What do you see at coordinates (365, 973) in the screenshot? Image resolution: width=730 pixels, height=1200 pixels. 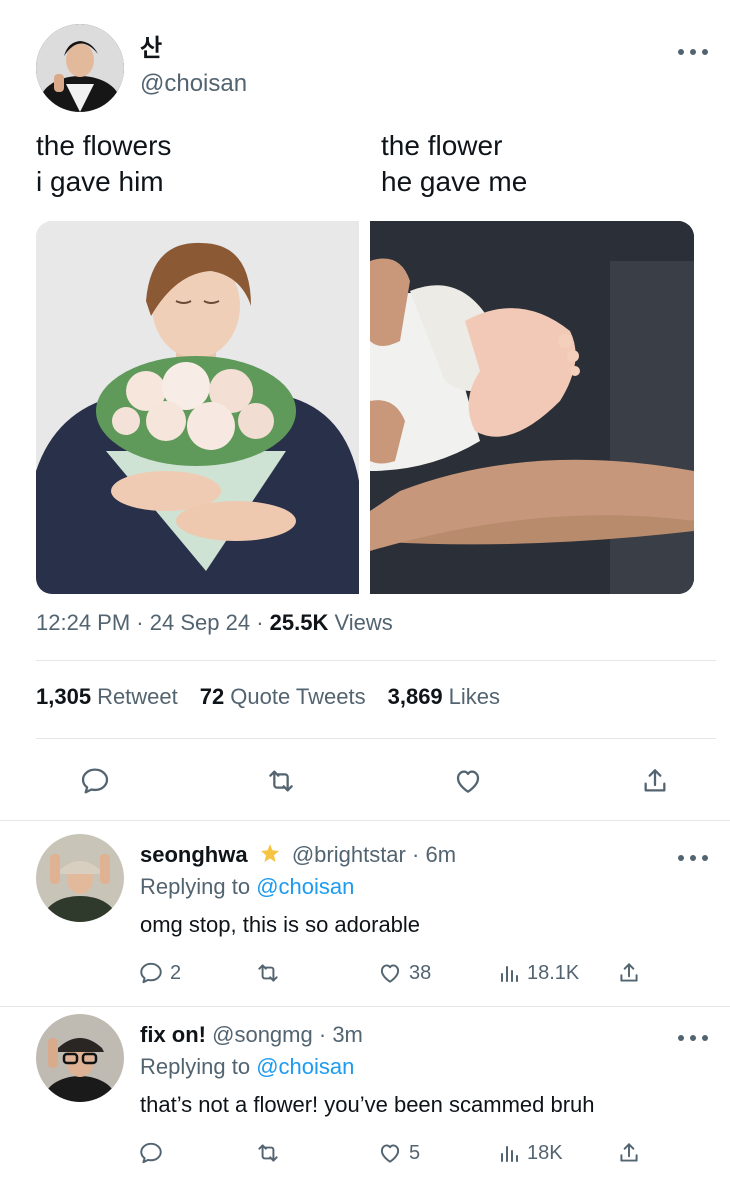 I see `reply-actions: 2 38 18.1K` at bounding box center [365, 973].